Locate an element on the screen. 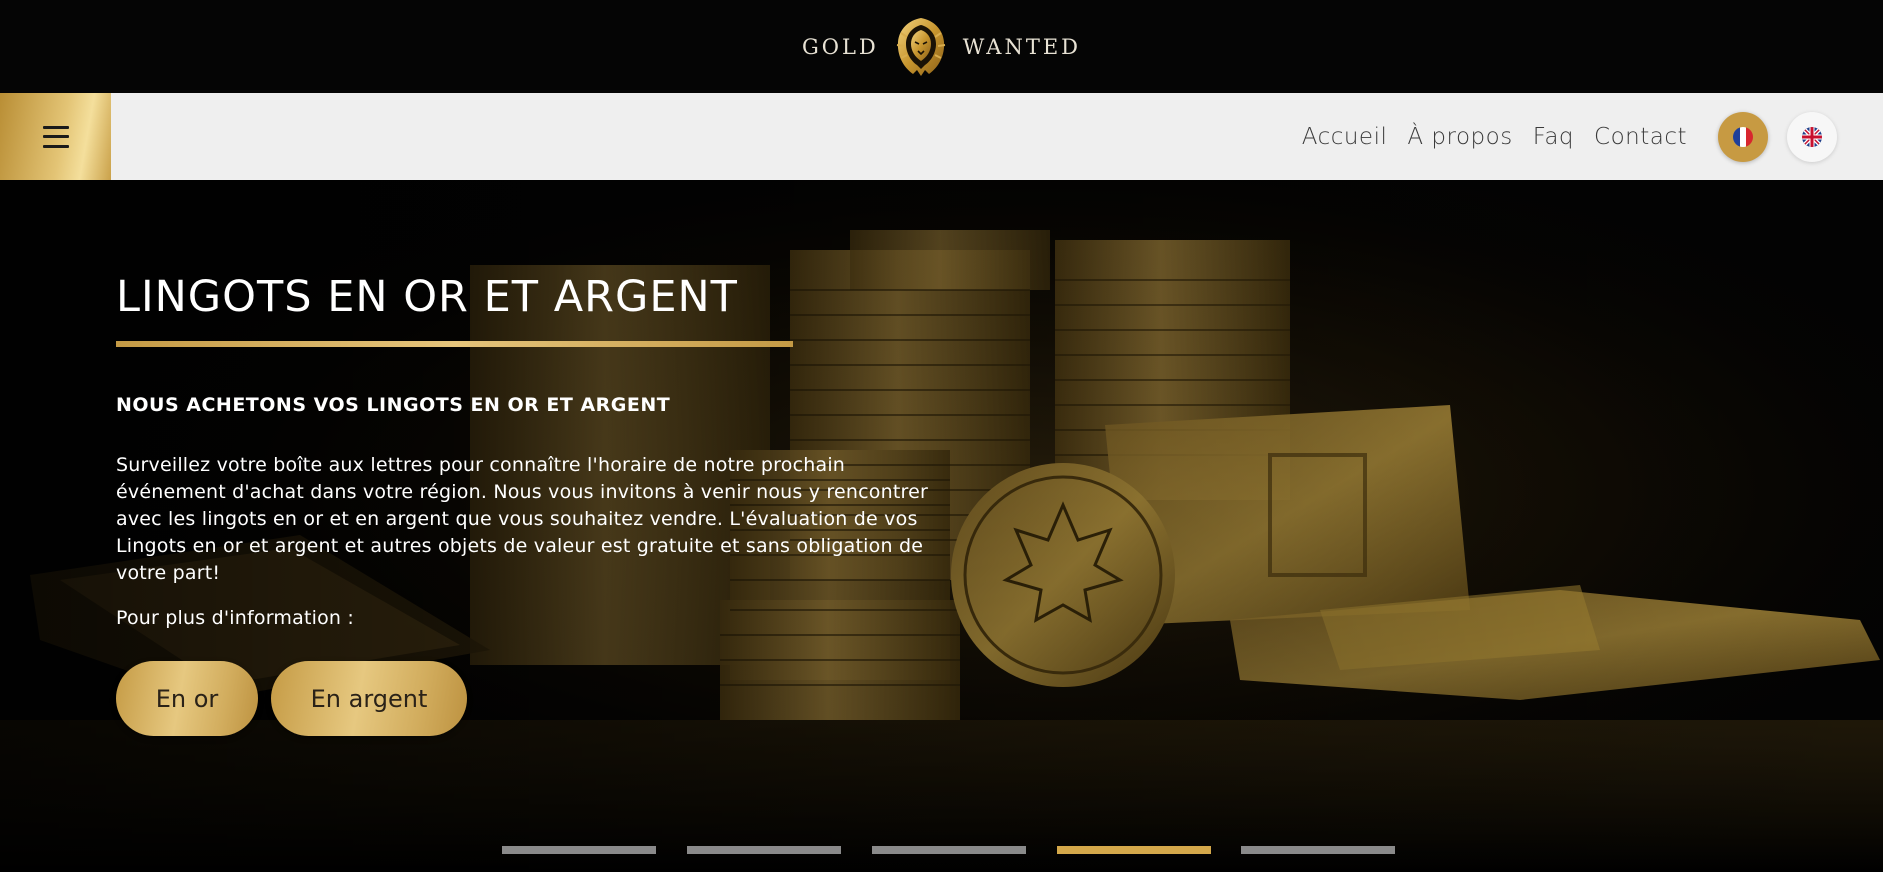  slider-pagination is located at coordinates (941, 850).